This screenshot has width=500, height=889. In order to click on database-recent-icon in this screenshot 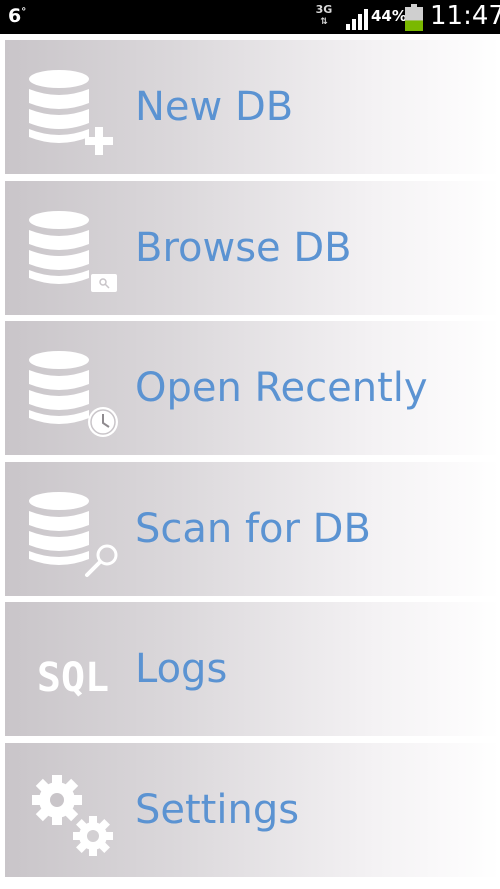, I will do `click(73, 394)`.